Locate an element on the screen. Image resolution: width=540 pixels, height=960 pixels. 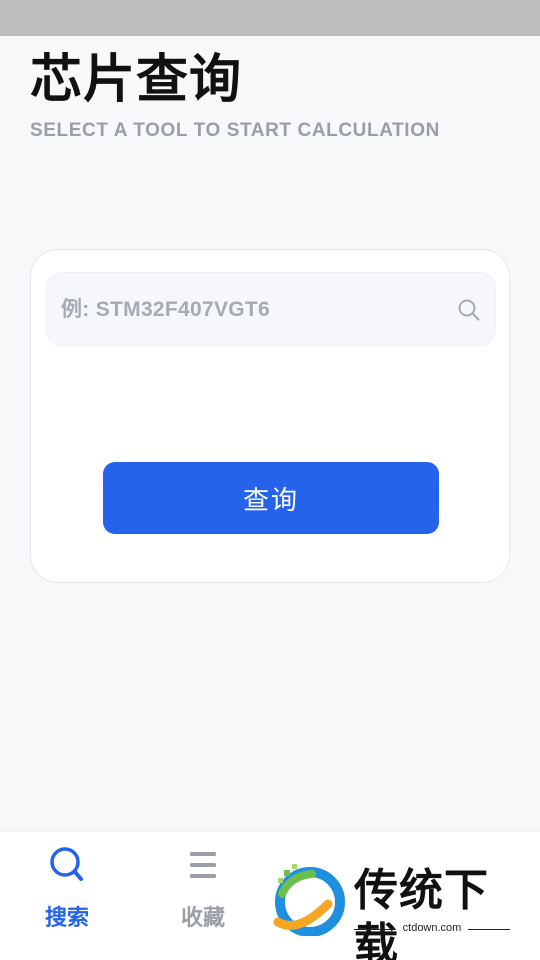
watermark: 传统下载 ctdown.com is located at coordinates (393, 910).